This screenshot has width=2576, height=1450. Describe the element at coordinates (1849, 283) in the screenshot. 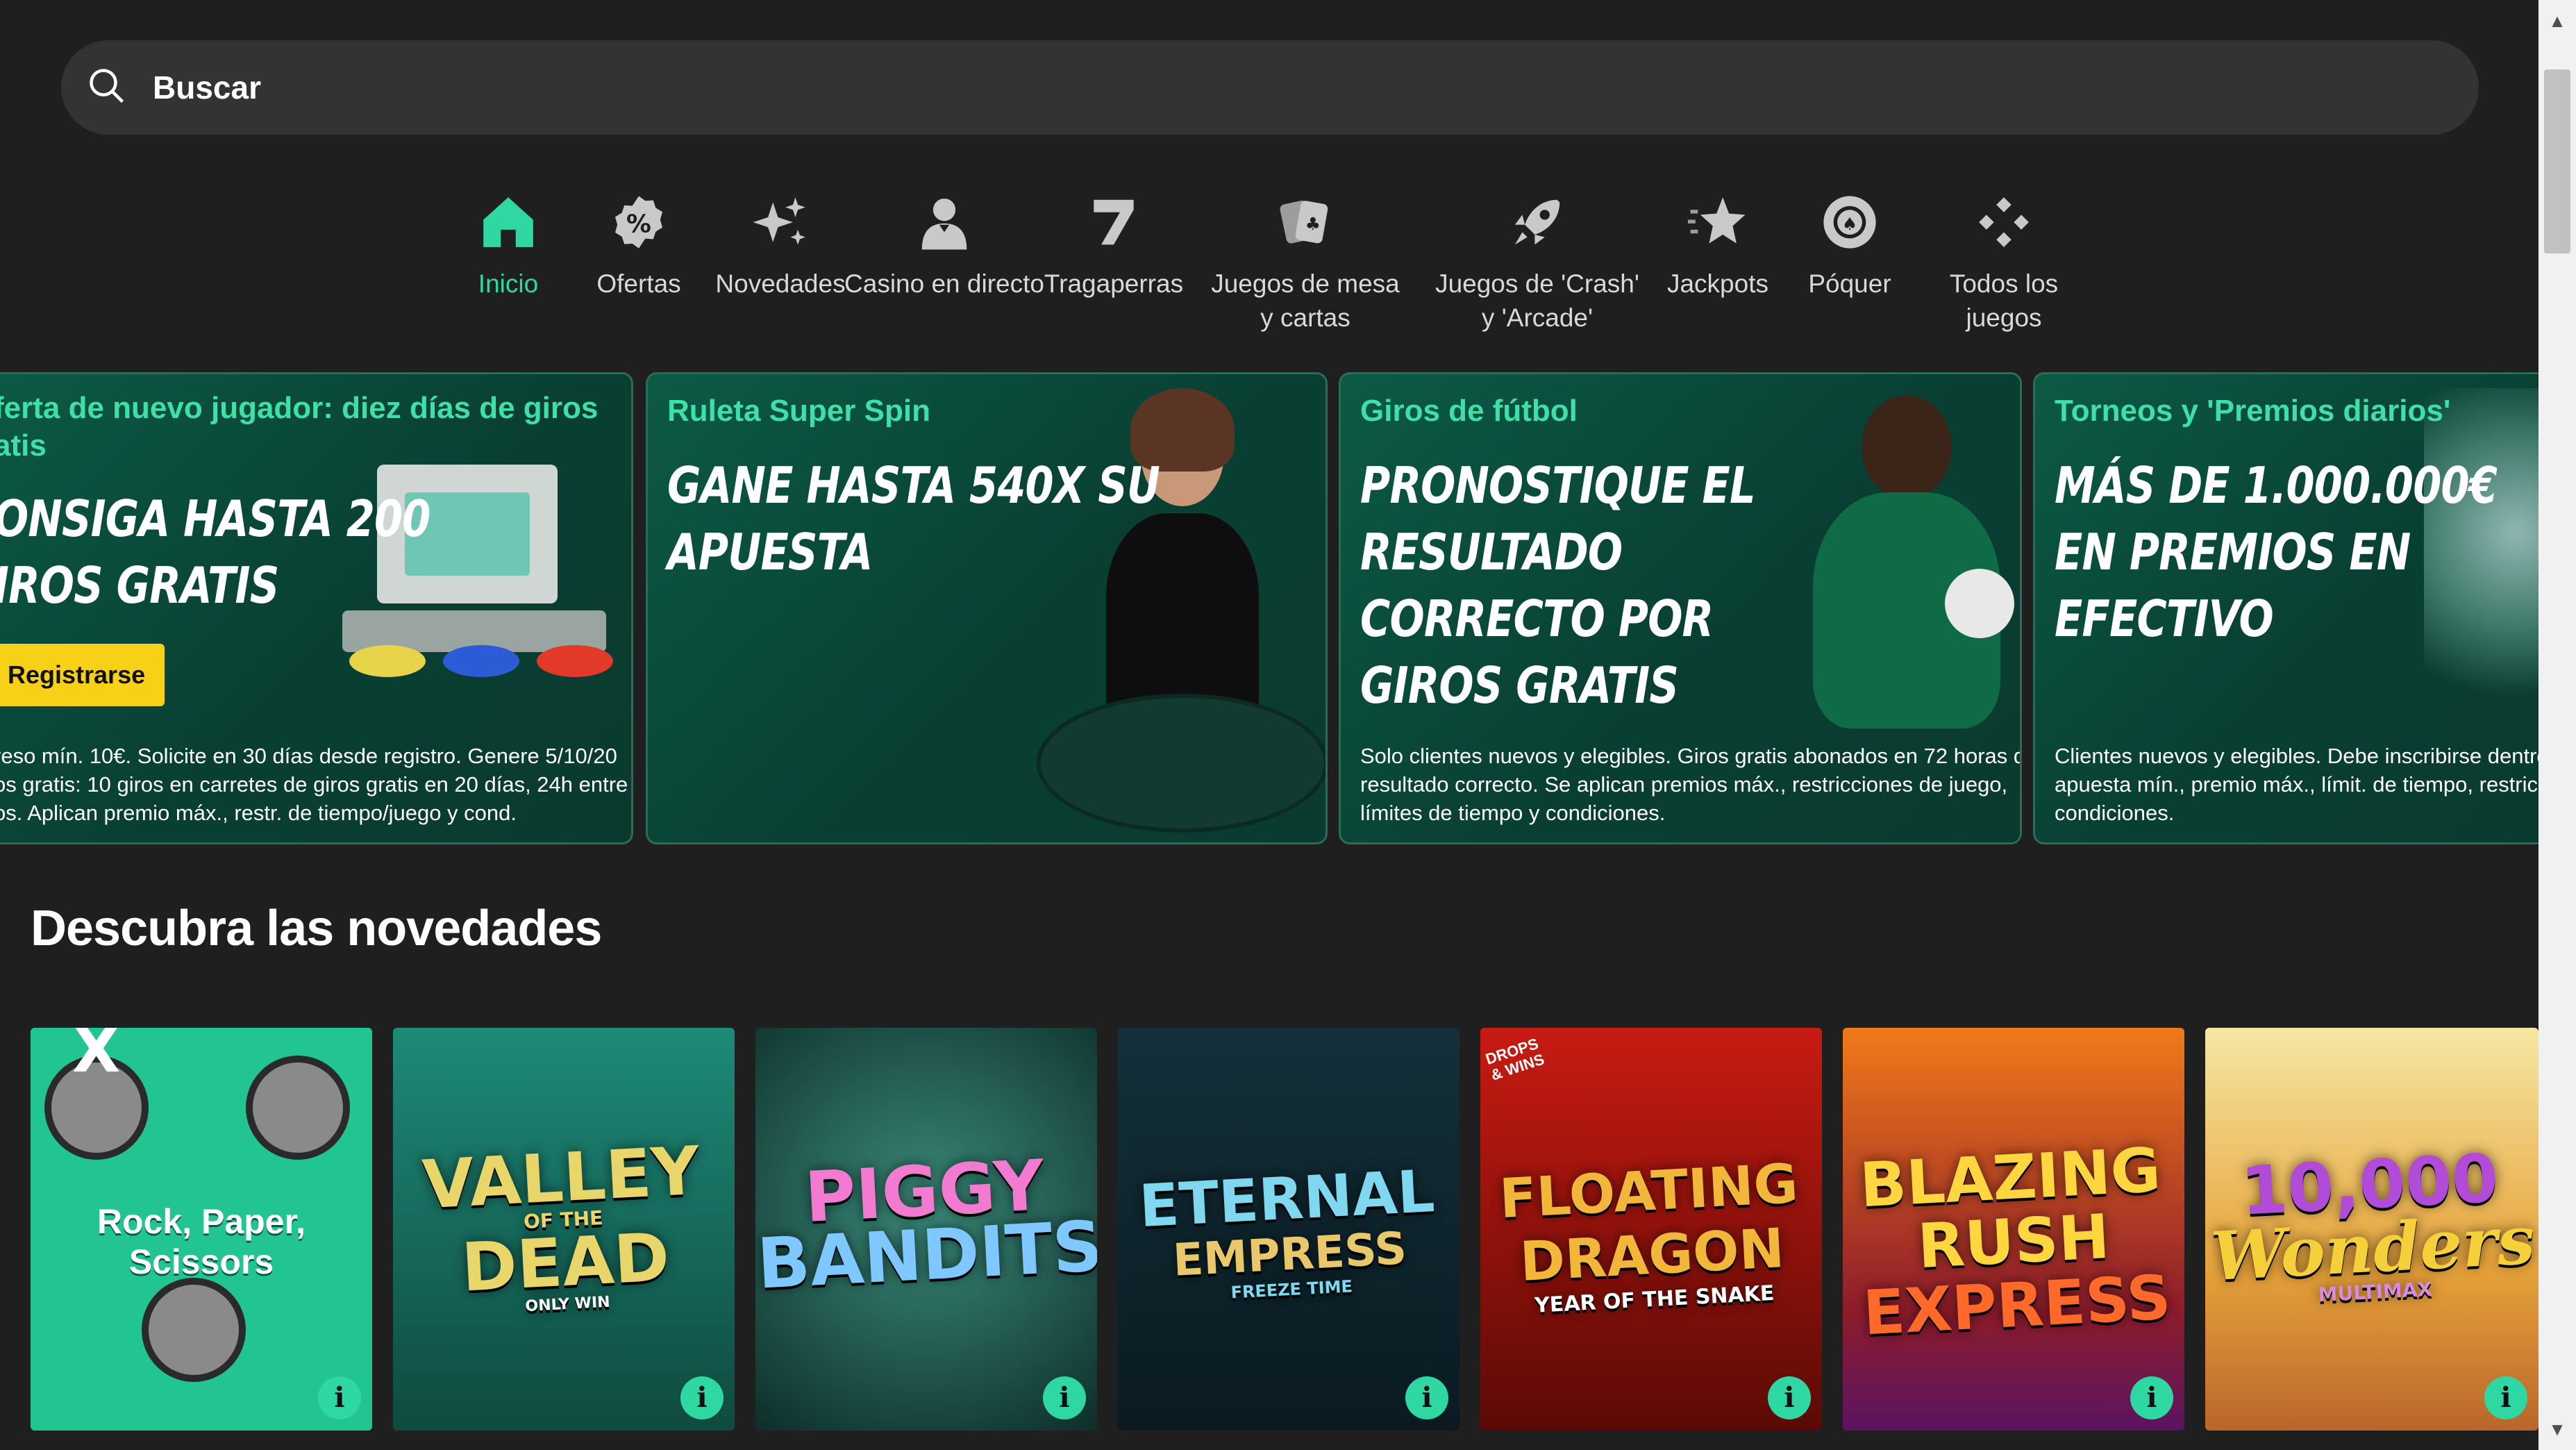

I see `nav-label: Póquer` at that location.